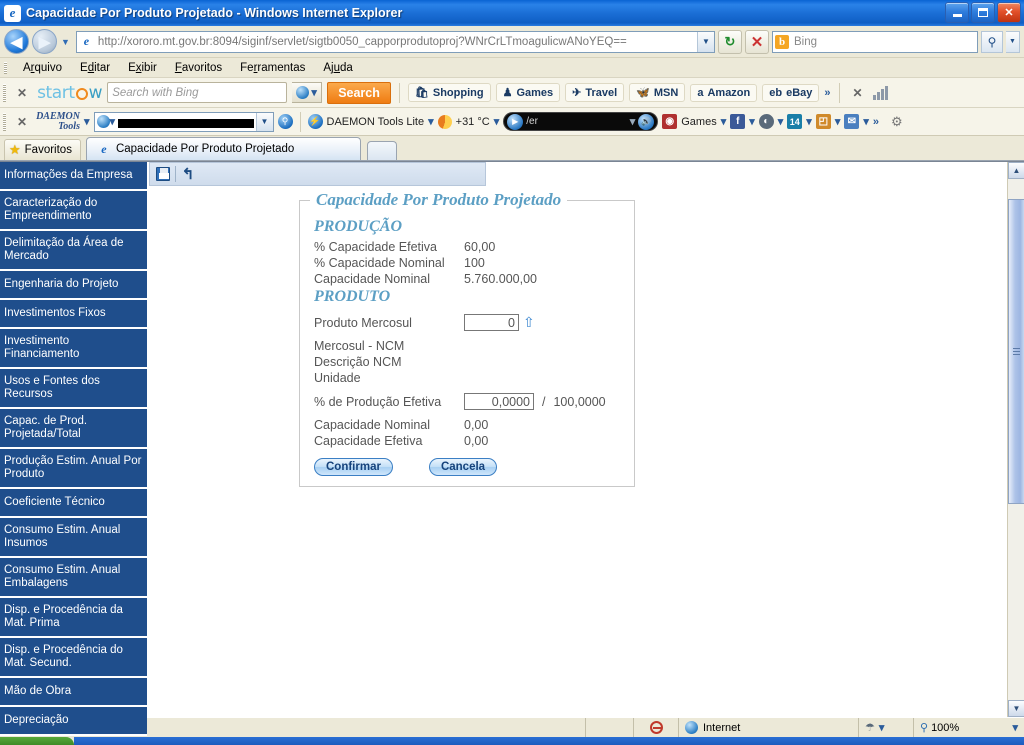  What do you see at coordinates (42, 68) in the screenshot?
I see `menu-arquivo: Arquivo` at bounding box center [42, 68].